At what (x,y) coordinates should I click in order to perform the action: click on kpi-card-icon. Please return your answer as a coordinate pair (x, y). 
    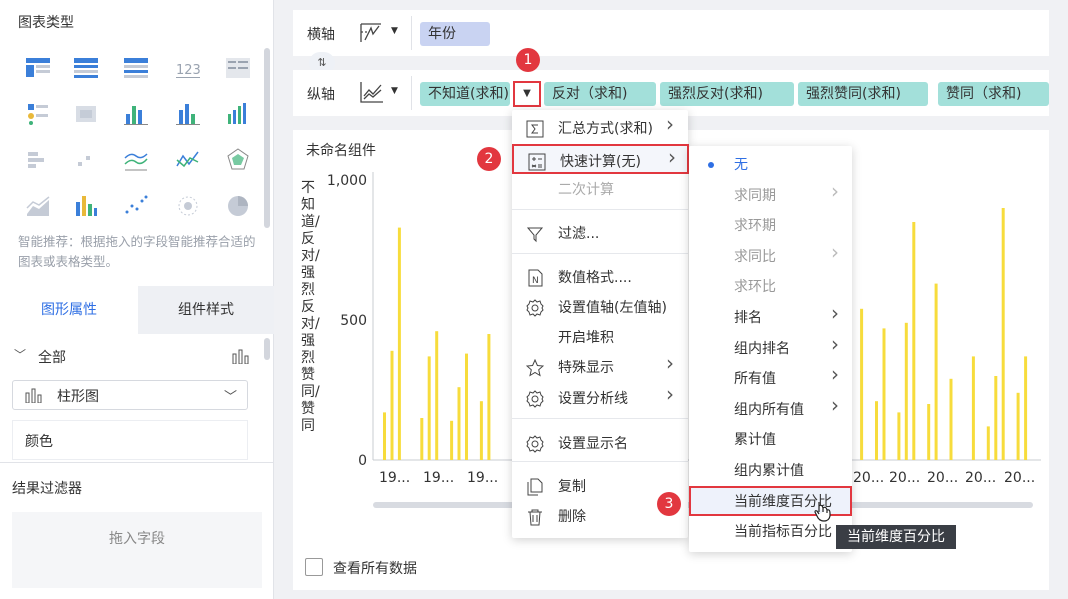
    Looking at the image, I should click on (38, 114).